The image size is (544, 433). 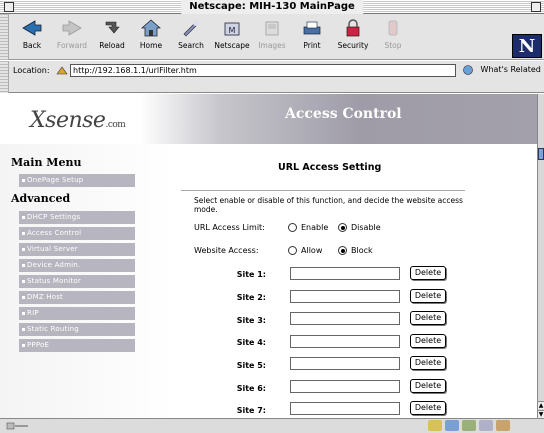 What do you see at coordinates (77, 329) in the screenshot?
I see `menu-item-static-routing: Static Routing` at bounding box center [77, 329].